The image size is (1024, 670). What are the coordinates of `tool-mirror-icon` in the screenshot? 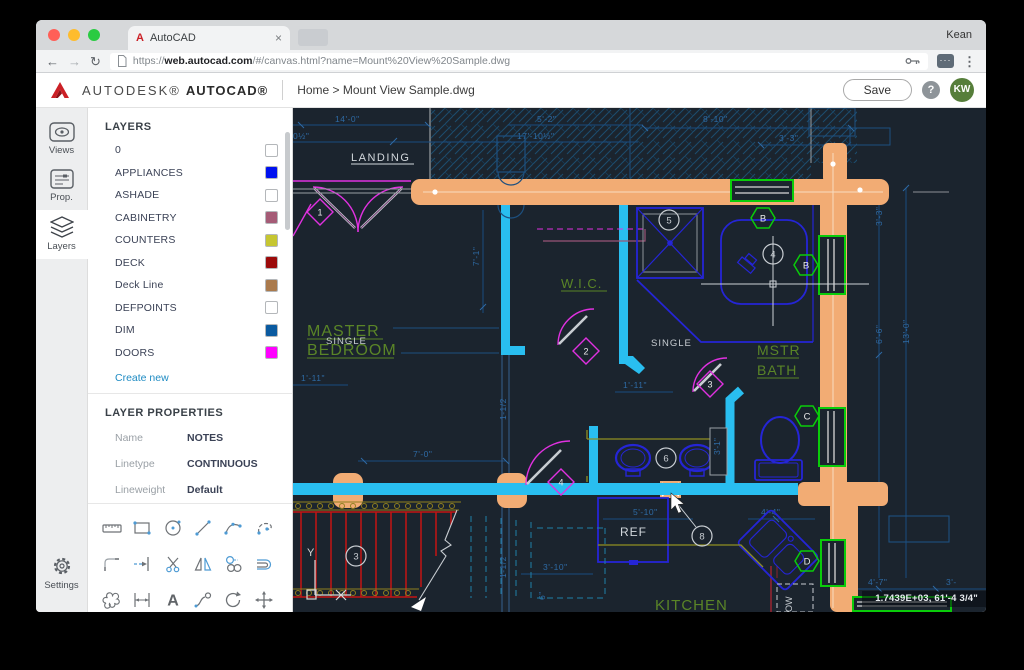 It's located at (203, 564).